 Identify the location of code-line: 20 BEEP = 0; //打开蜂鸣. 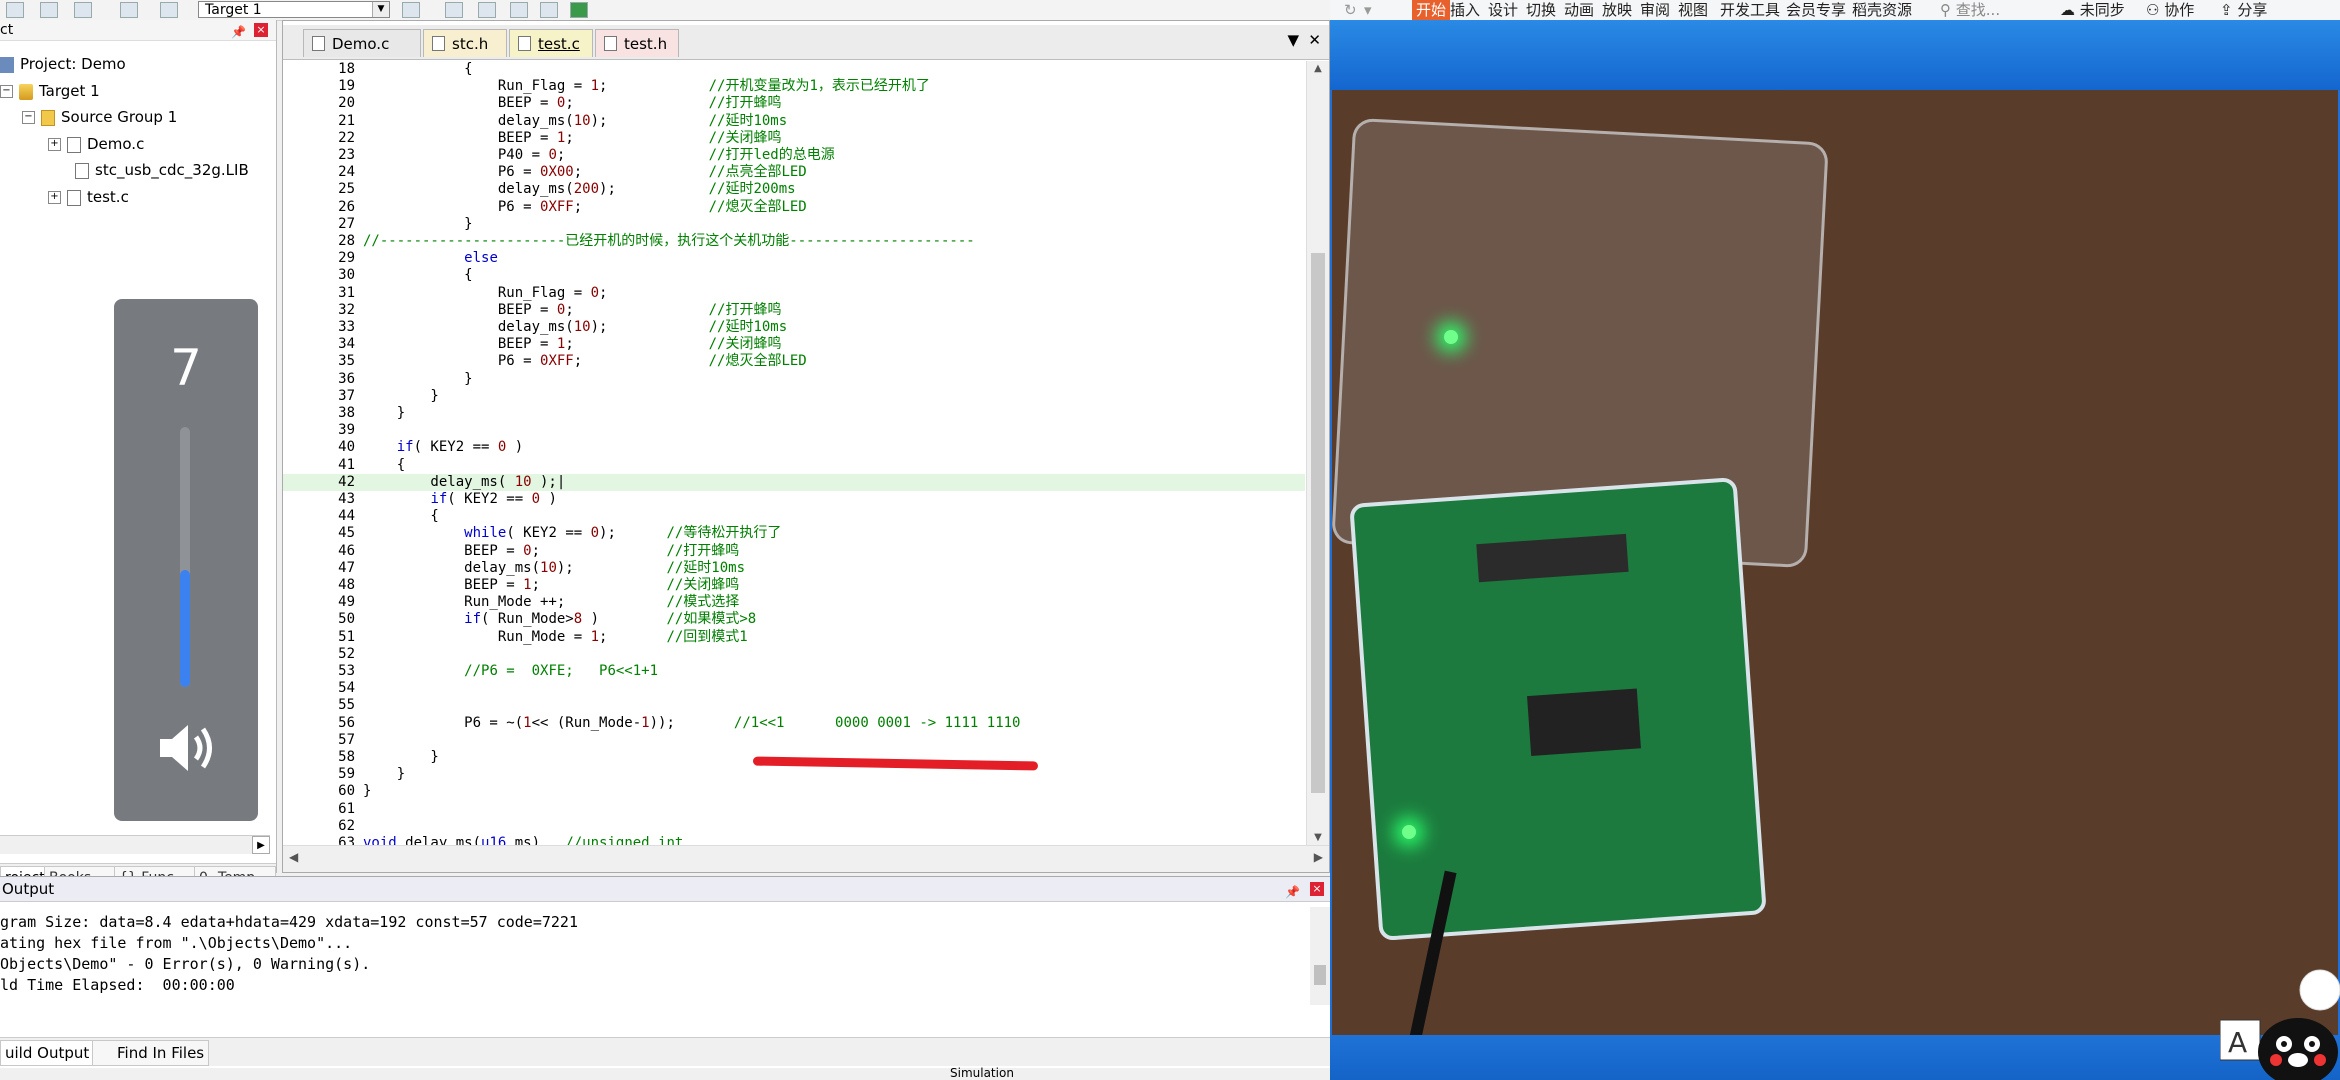
(794, 103).